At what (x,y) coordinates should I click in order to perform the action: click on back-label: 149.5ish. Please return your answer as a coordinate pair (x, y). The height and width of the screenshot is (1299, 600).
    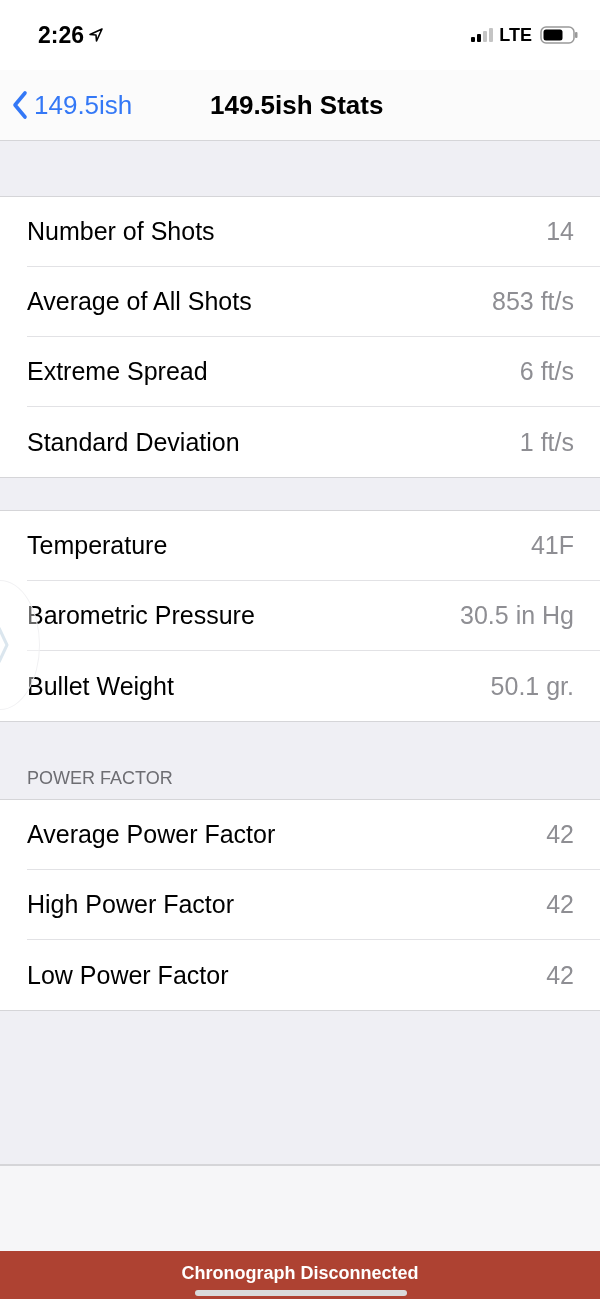
    Looking at the image, I should click on (83, 105).